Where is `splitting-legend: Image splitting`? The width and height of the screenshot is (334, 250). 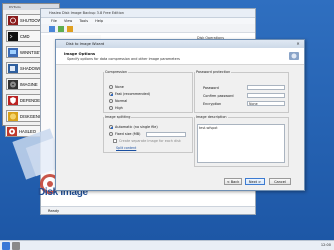 splitting-legend: Image splitting is located at coordinates (118, 117).